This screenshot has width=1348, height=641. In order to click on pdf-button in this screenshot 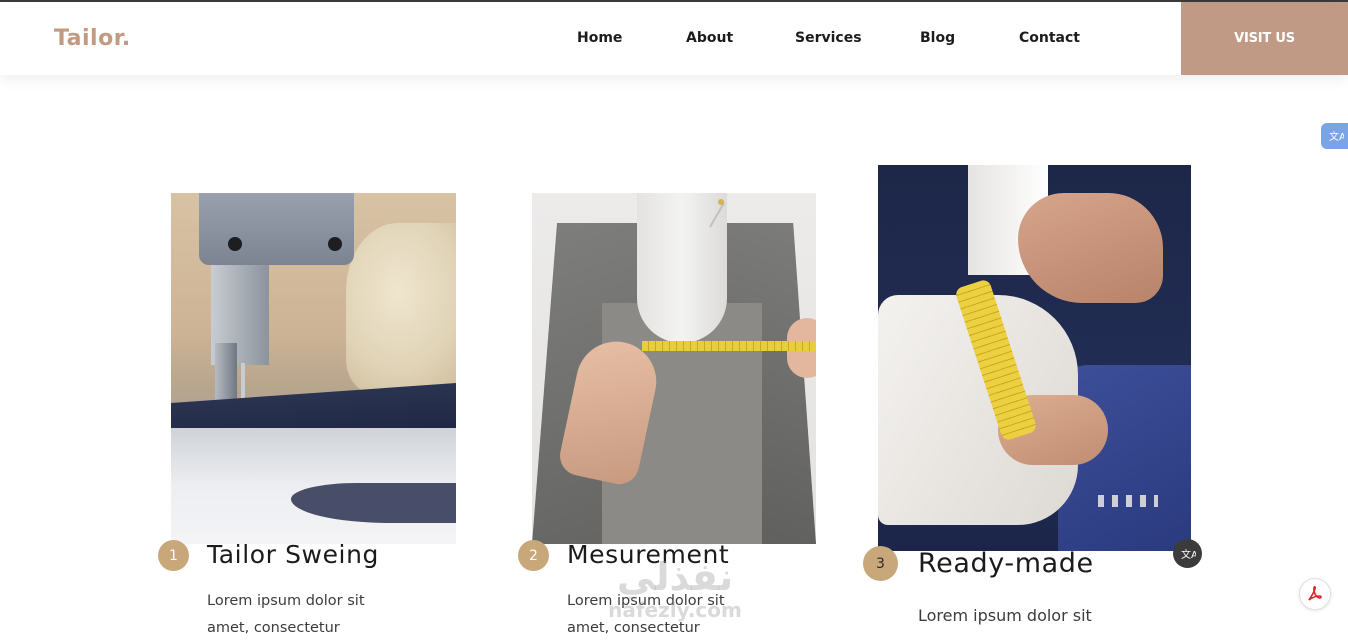, I will do `click(1315, 594)`.